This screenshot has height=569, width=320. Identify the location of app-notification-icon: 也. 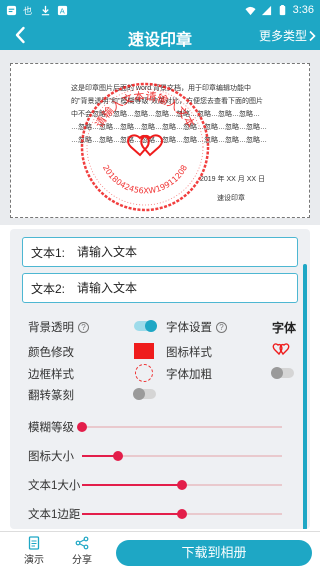
(27, 10).